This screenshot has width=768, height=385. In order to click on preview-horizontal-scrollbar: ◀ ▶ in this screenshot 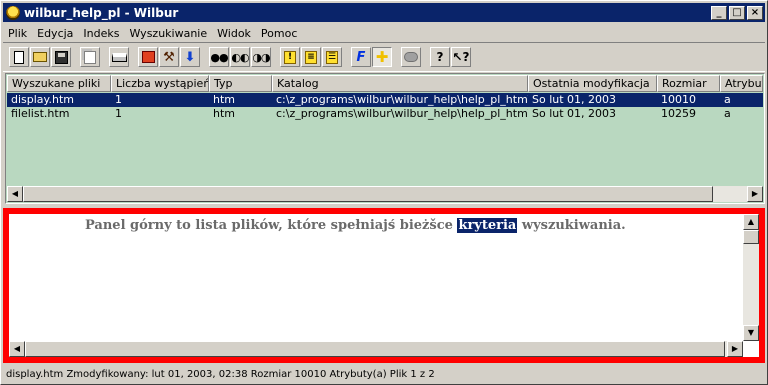, I will do `click(376, 349)`.